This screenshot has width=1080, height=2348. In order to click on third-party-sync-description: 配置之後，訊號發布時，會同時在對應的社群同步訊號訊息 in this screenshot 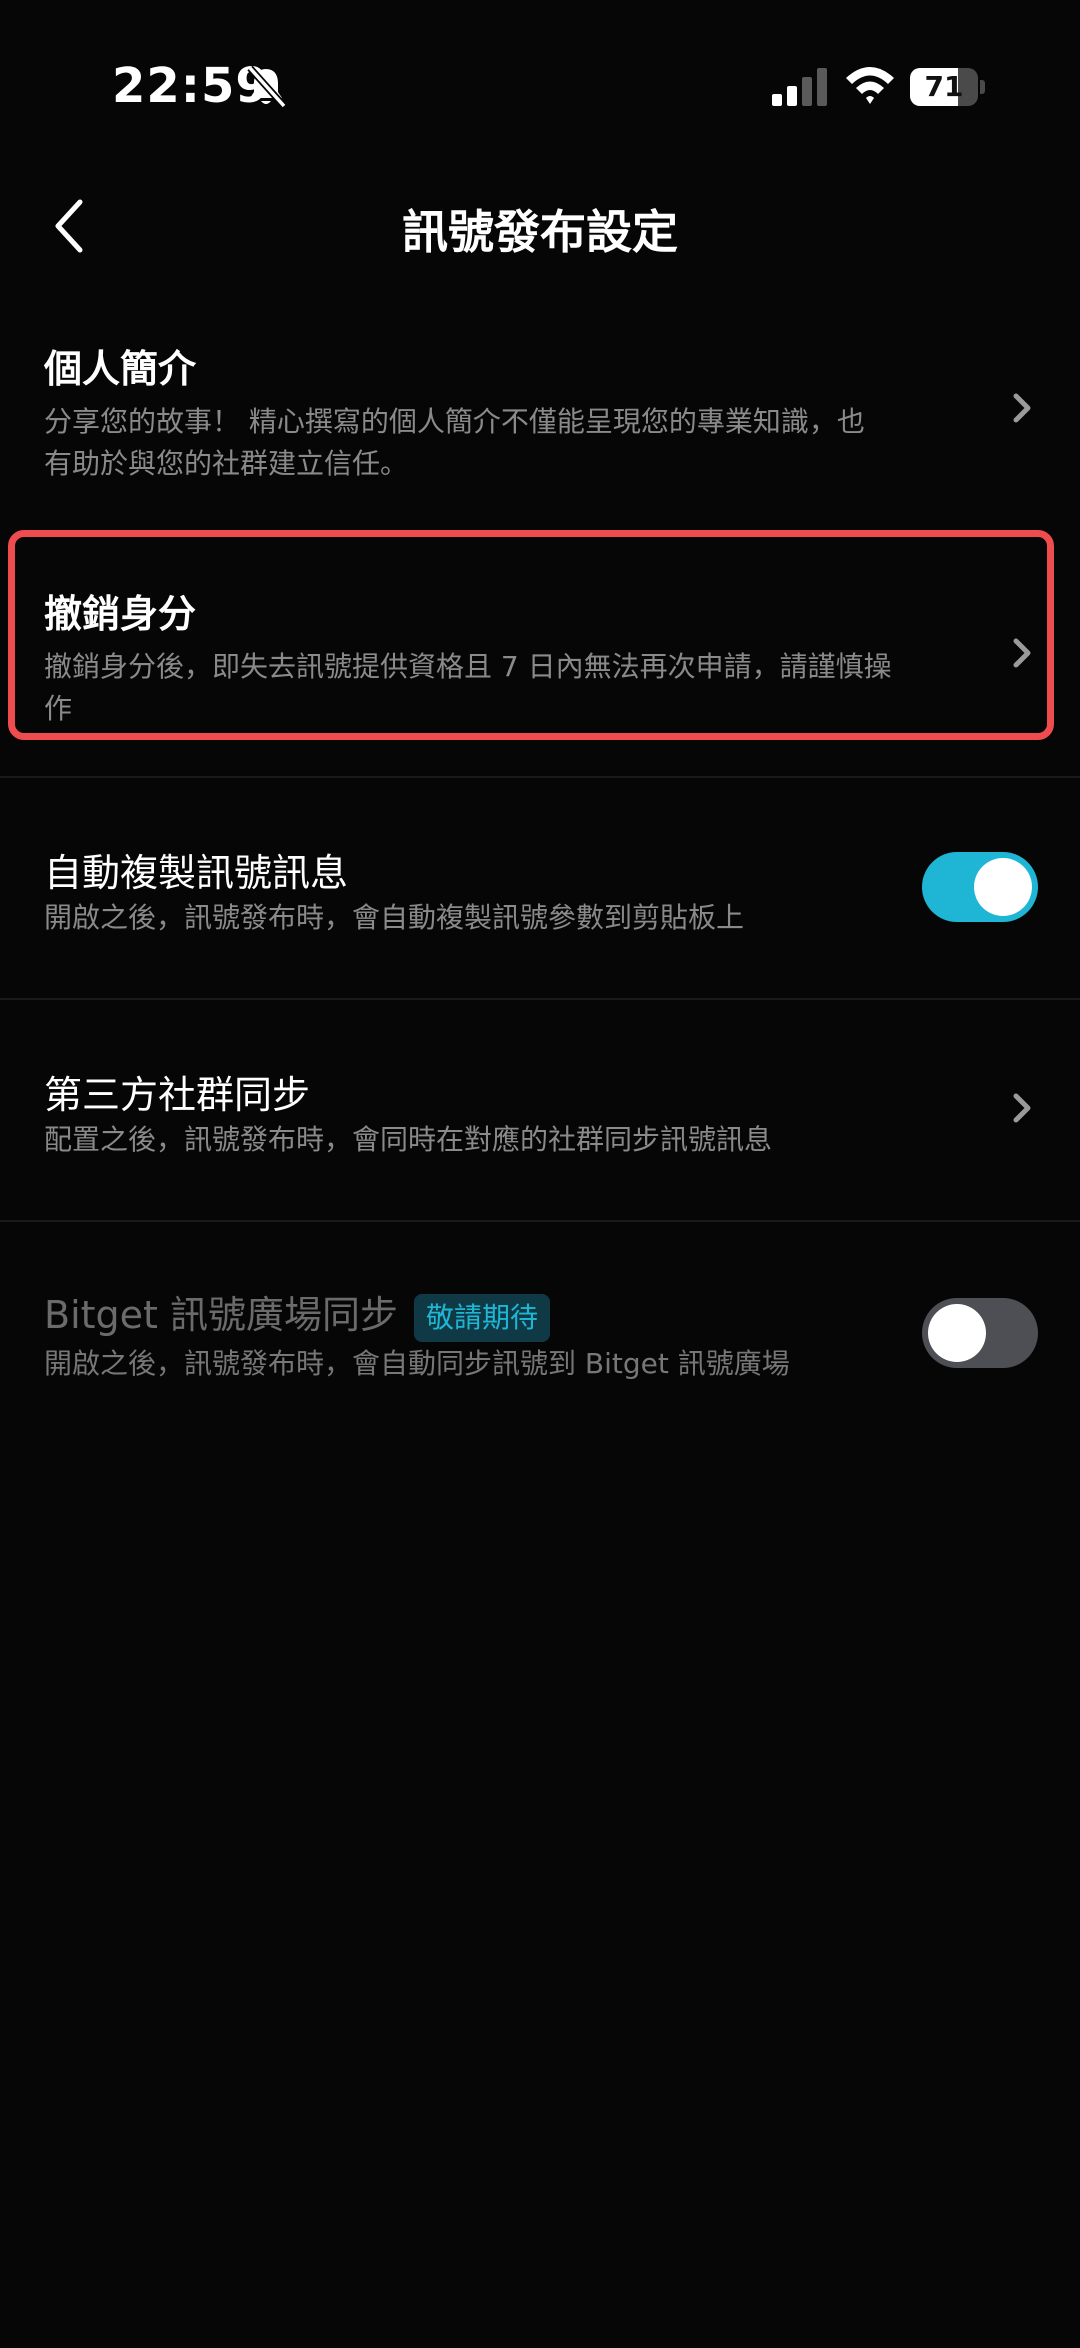, I will do `click(408, 1139)`.